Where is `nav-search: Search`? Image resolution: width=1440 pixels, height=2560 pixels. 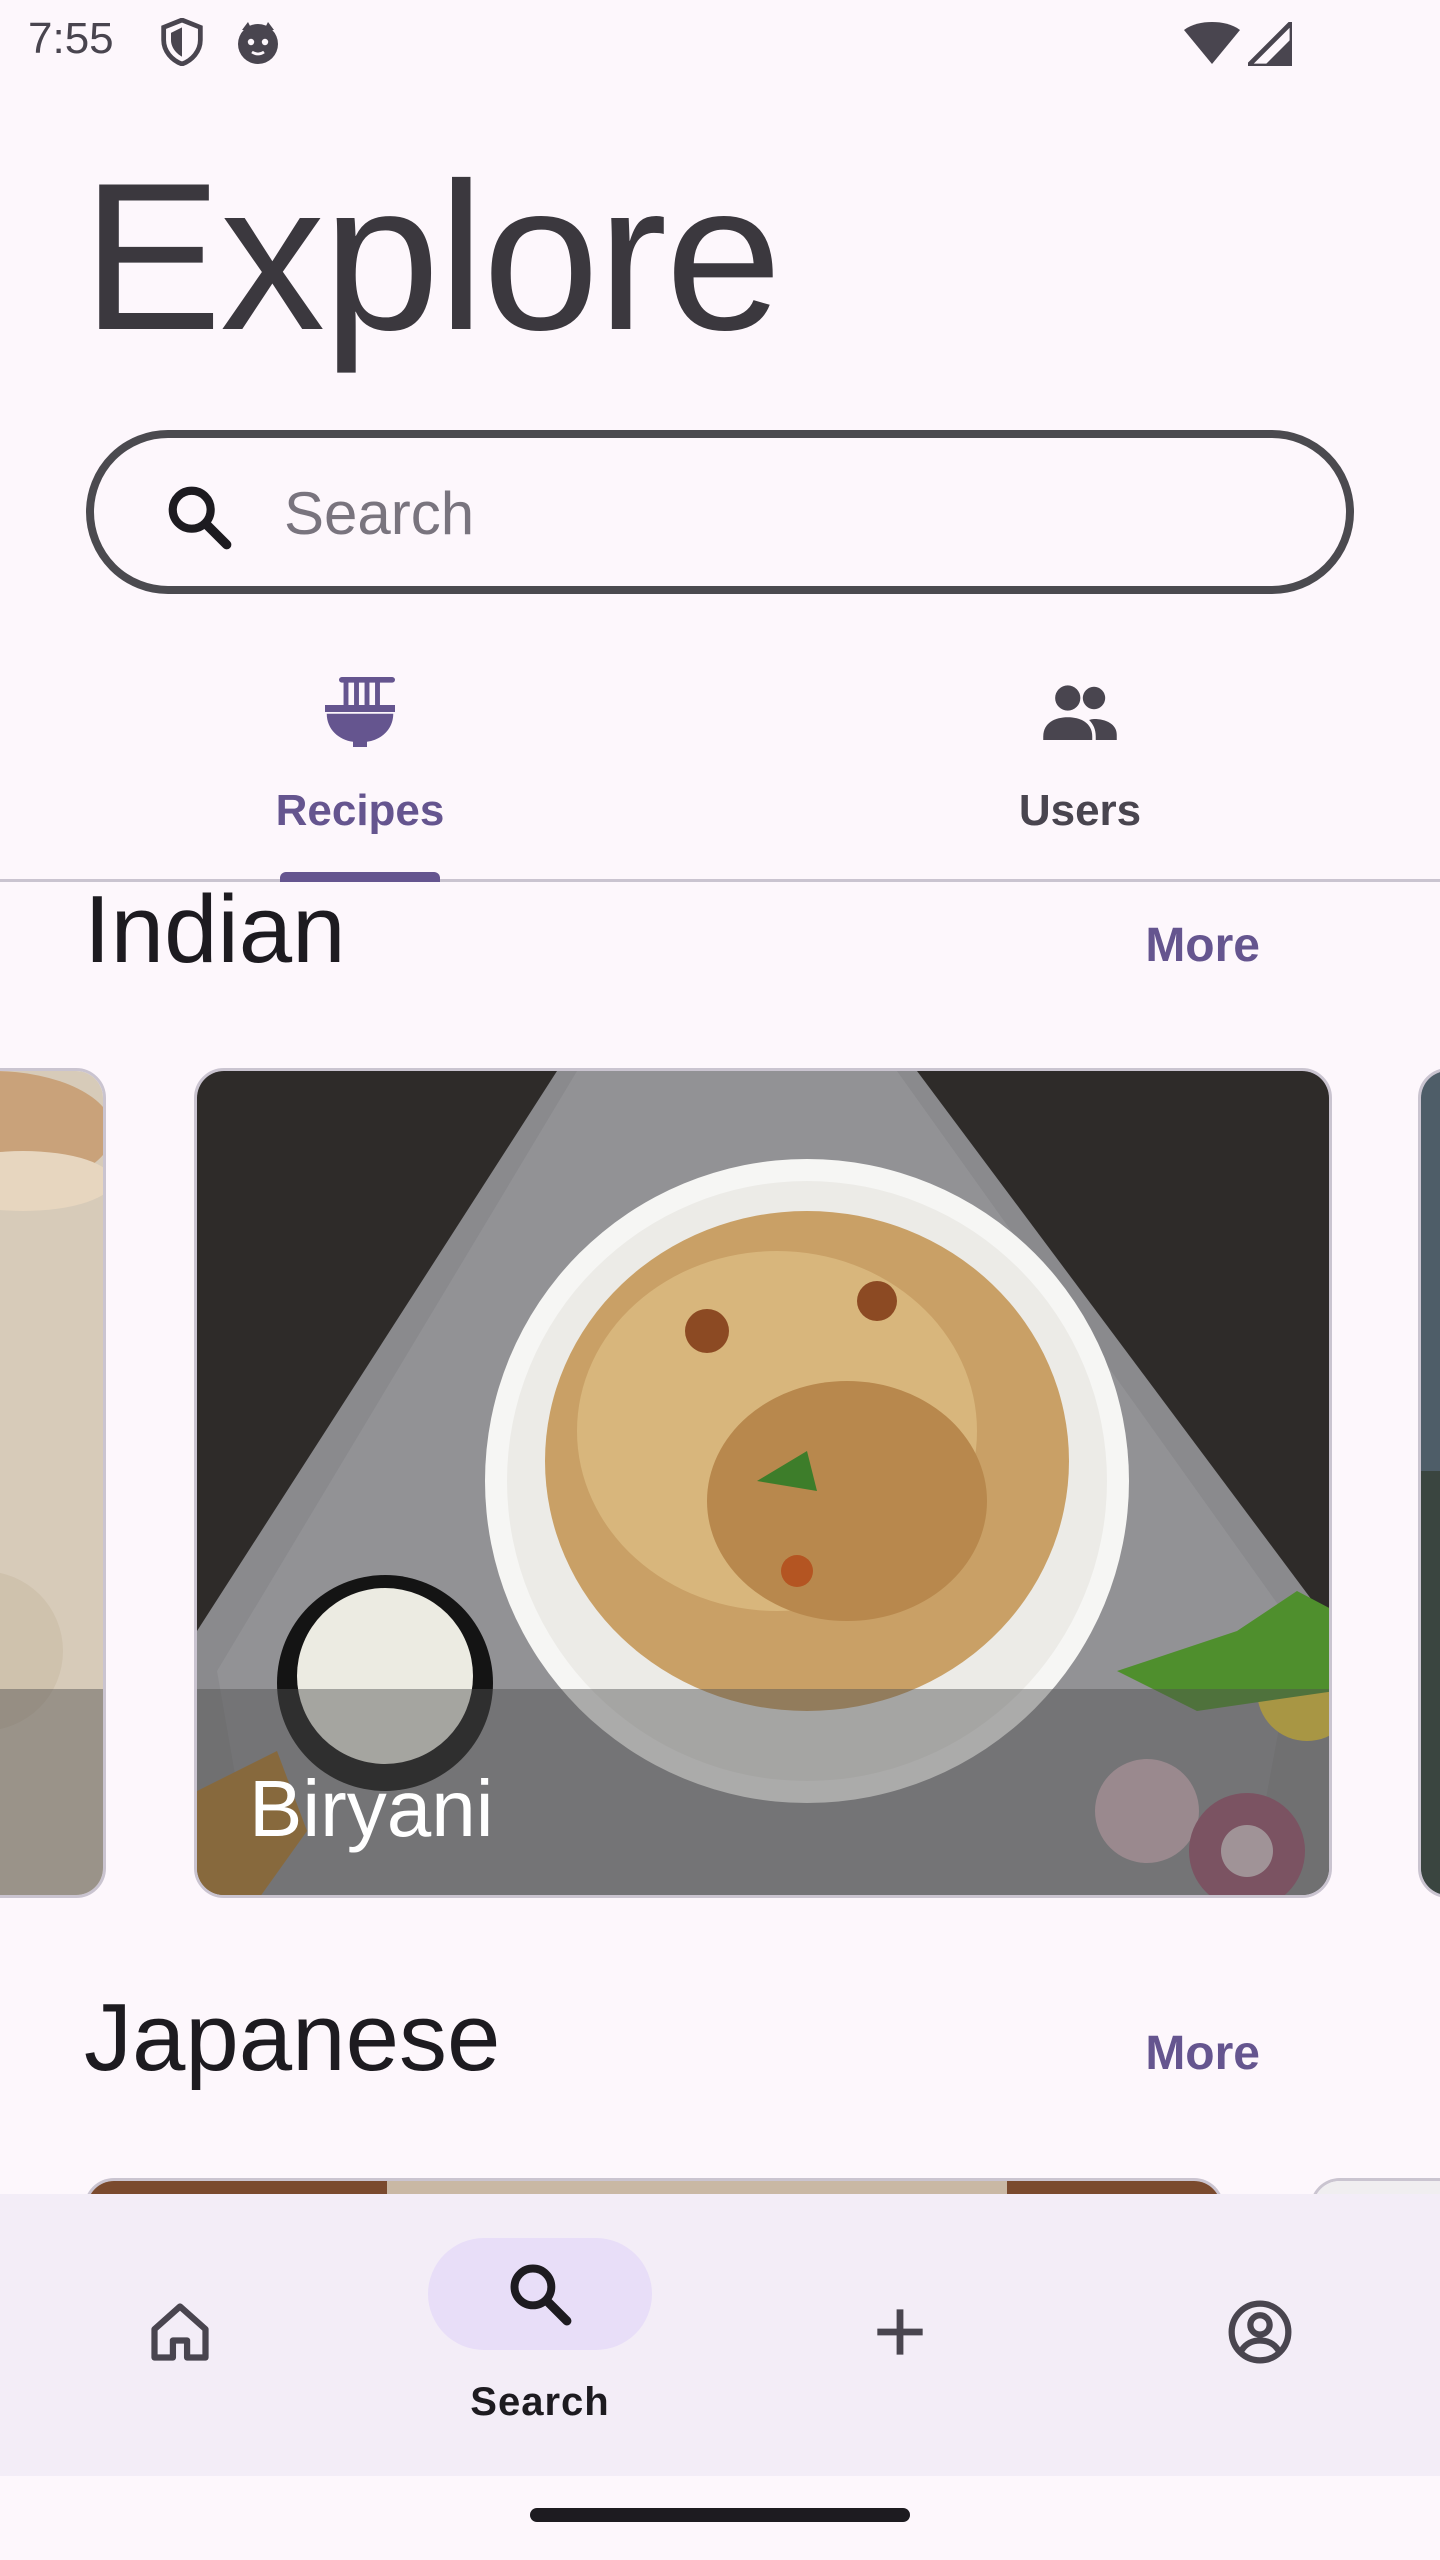 nav-search: Search is located at coordinates (540, 2335).